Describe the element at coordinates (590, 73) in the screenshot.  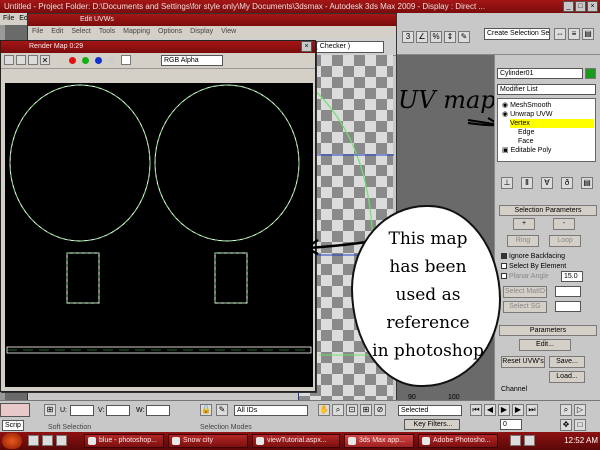
I see `object-color-icon` at that location.